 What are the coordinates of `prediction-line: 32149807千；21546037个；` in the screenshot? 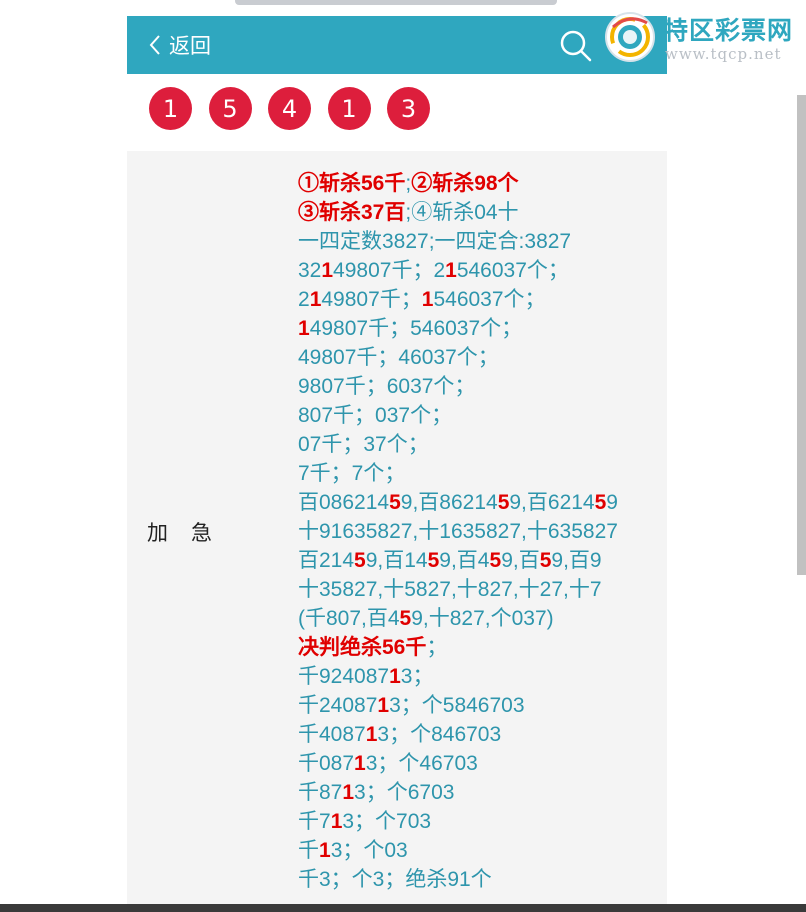 It's located at (478, 270).